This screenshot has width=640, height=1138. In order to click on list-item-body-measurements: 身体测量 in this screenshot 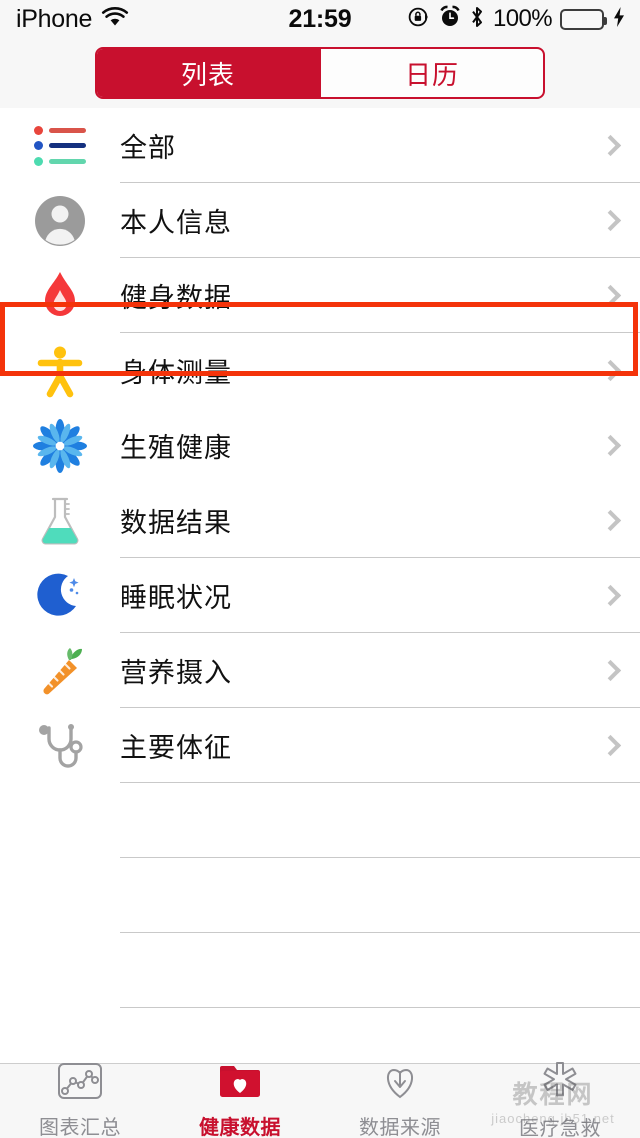, I will do `click(320, 370)`.